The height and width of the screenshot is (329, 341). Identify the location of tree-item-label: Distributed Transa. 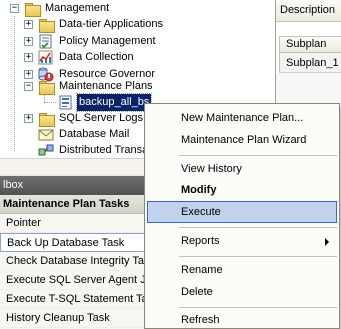
(104, 150).